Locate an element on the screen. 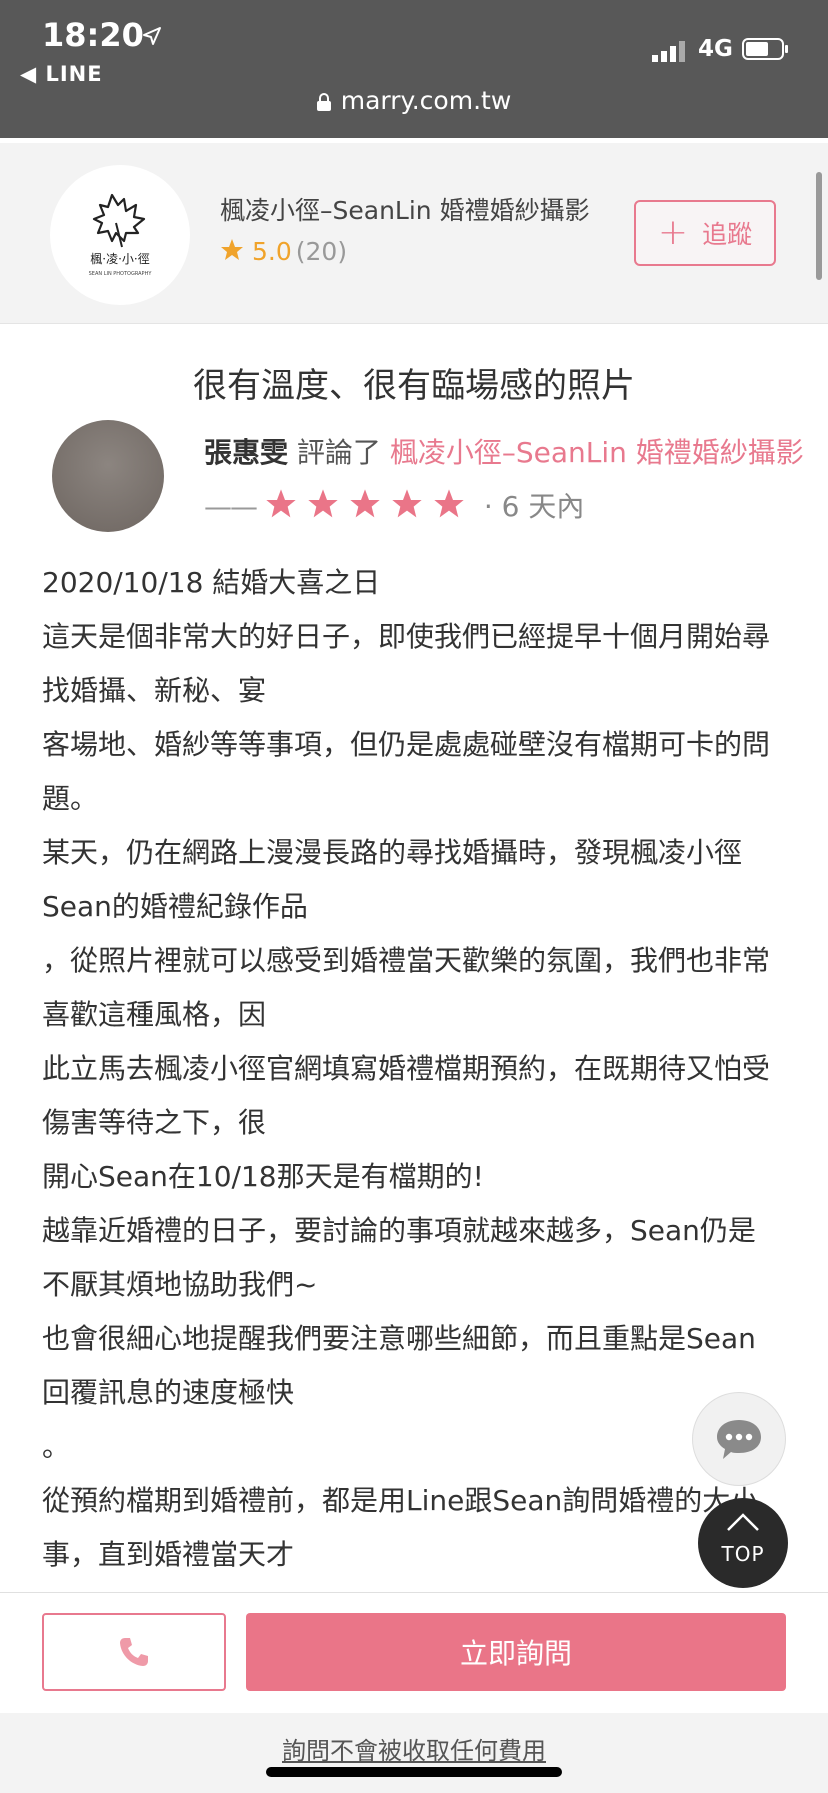 This screenshot has width=828, height=1793. vendor-rating: 5.0 (20) is located at coordinates (283, 251).